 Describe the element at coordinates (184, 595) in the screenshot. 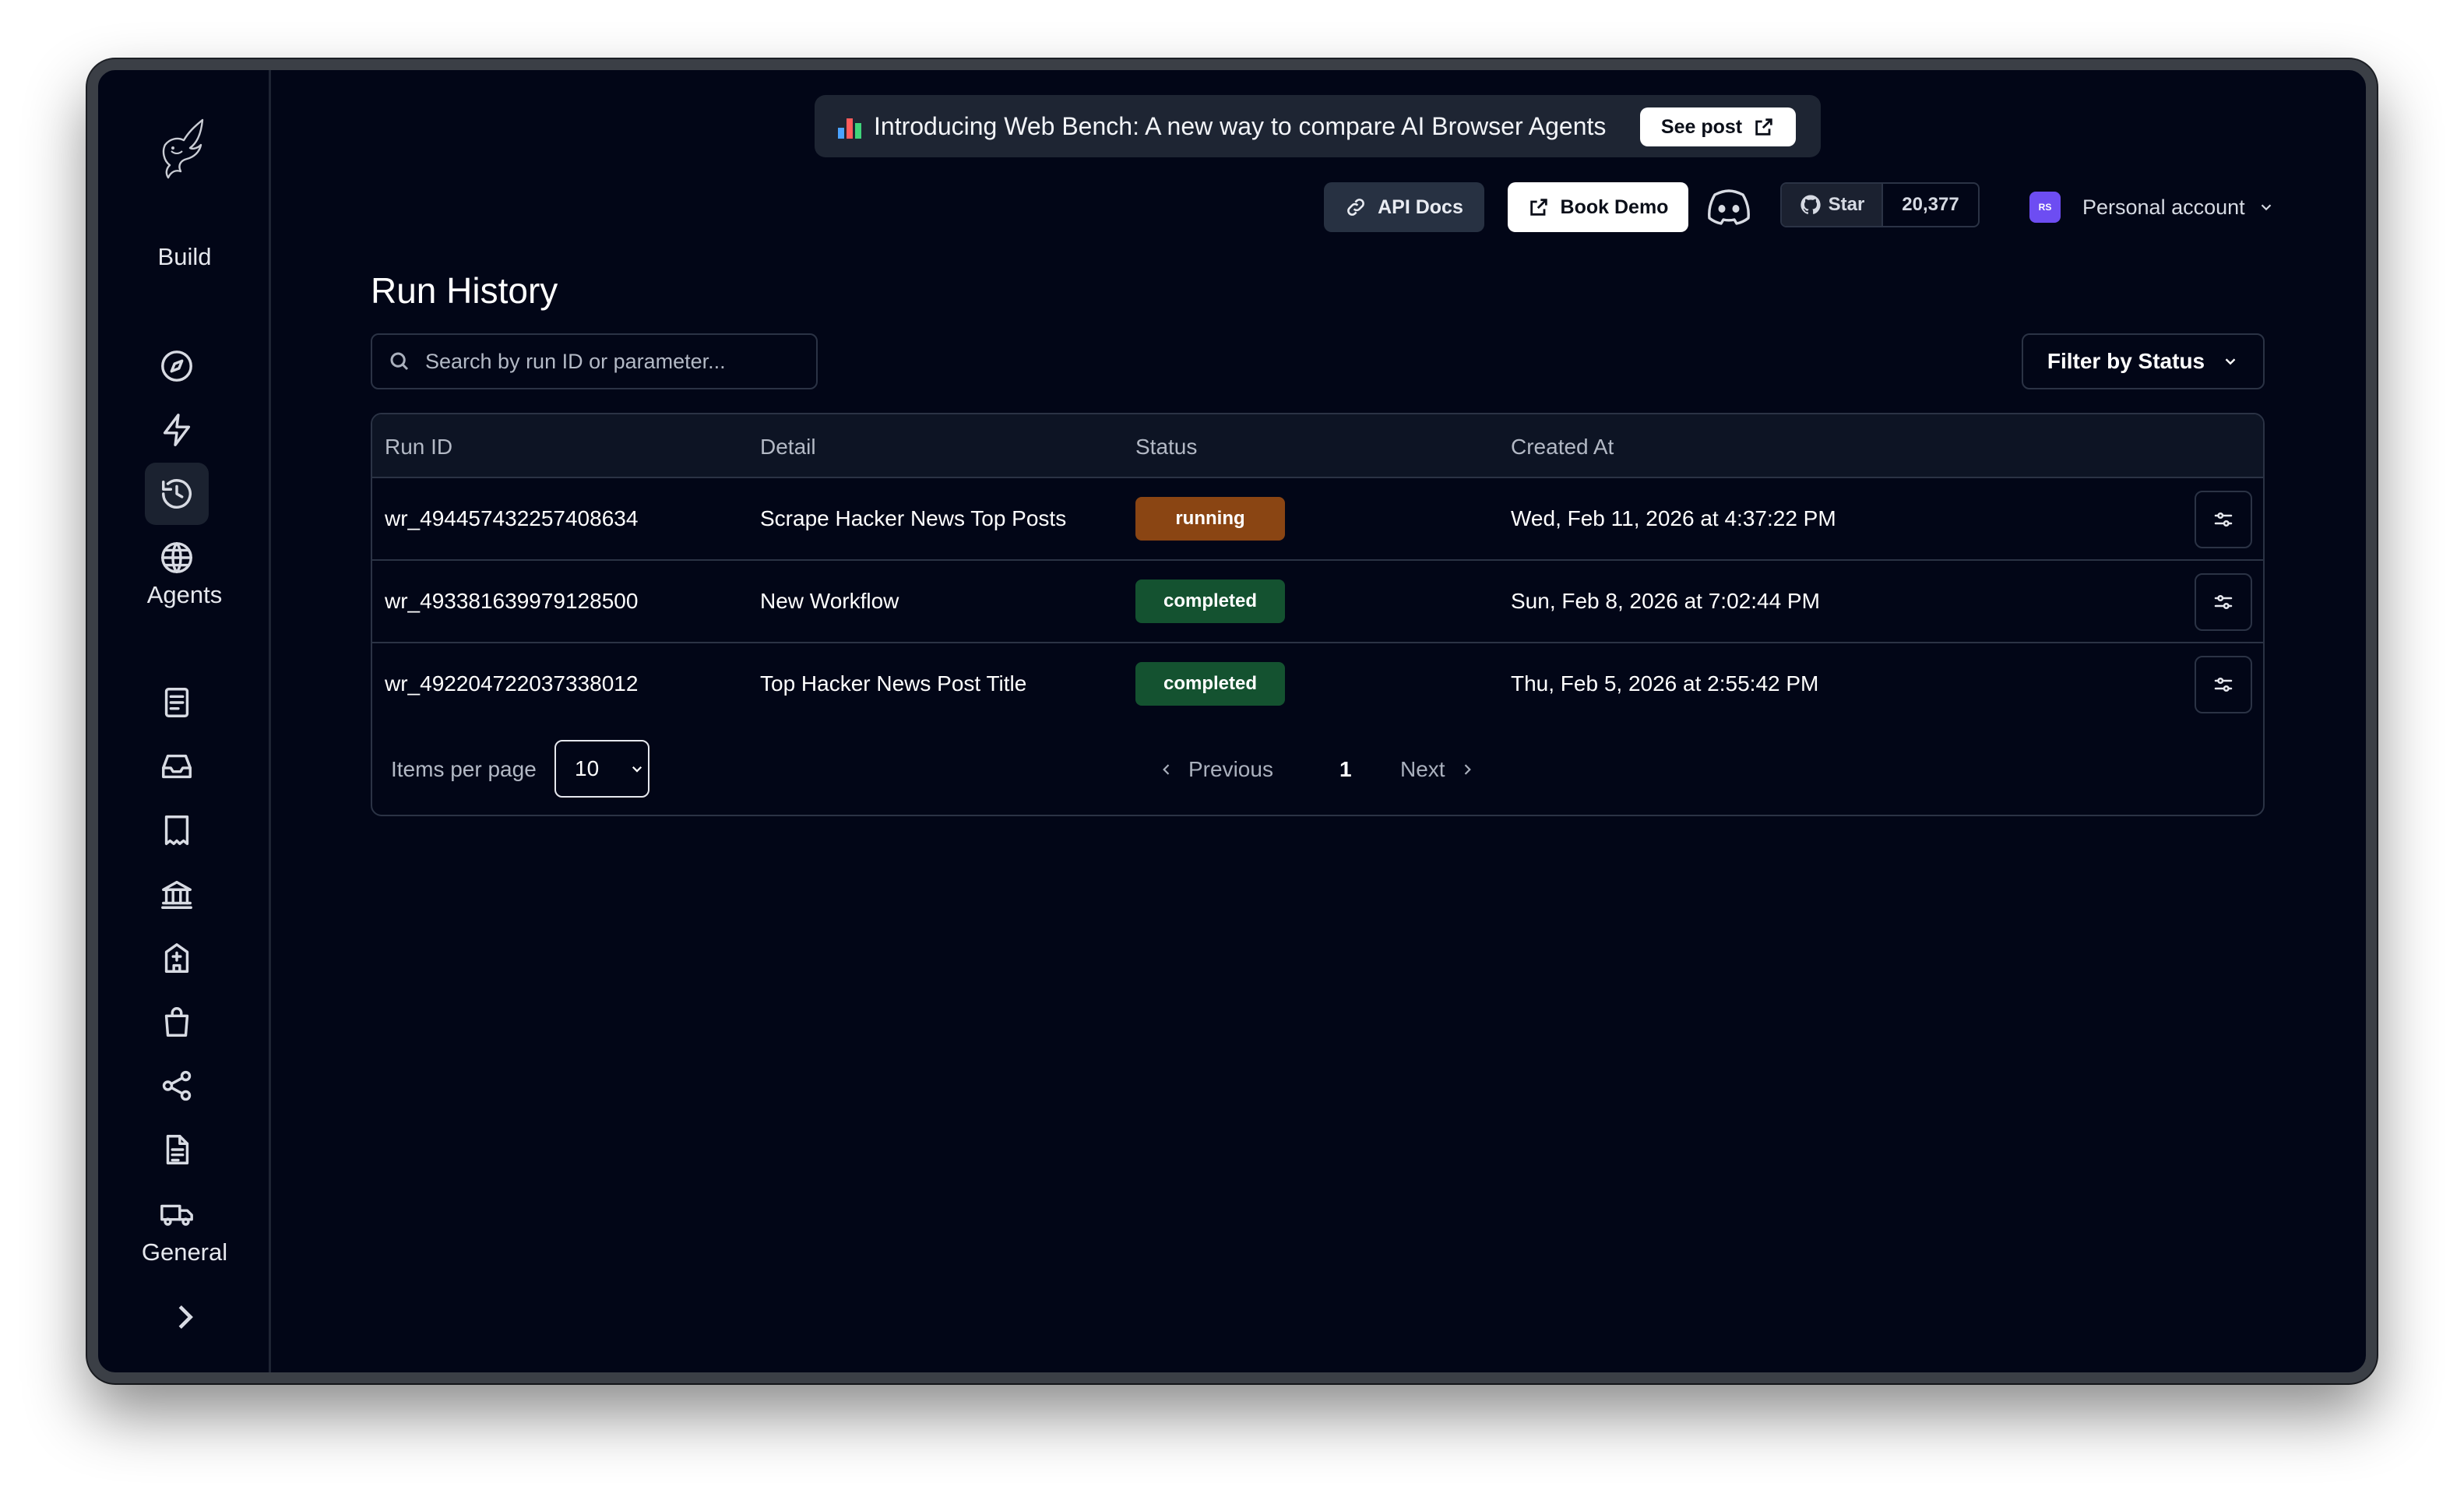

I see `section-label-agents: Agents` at that location.